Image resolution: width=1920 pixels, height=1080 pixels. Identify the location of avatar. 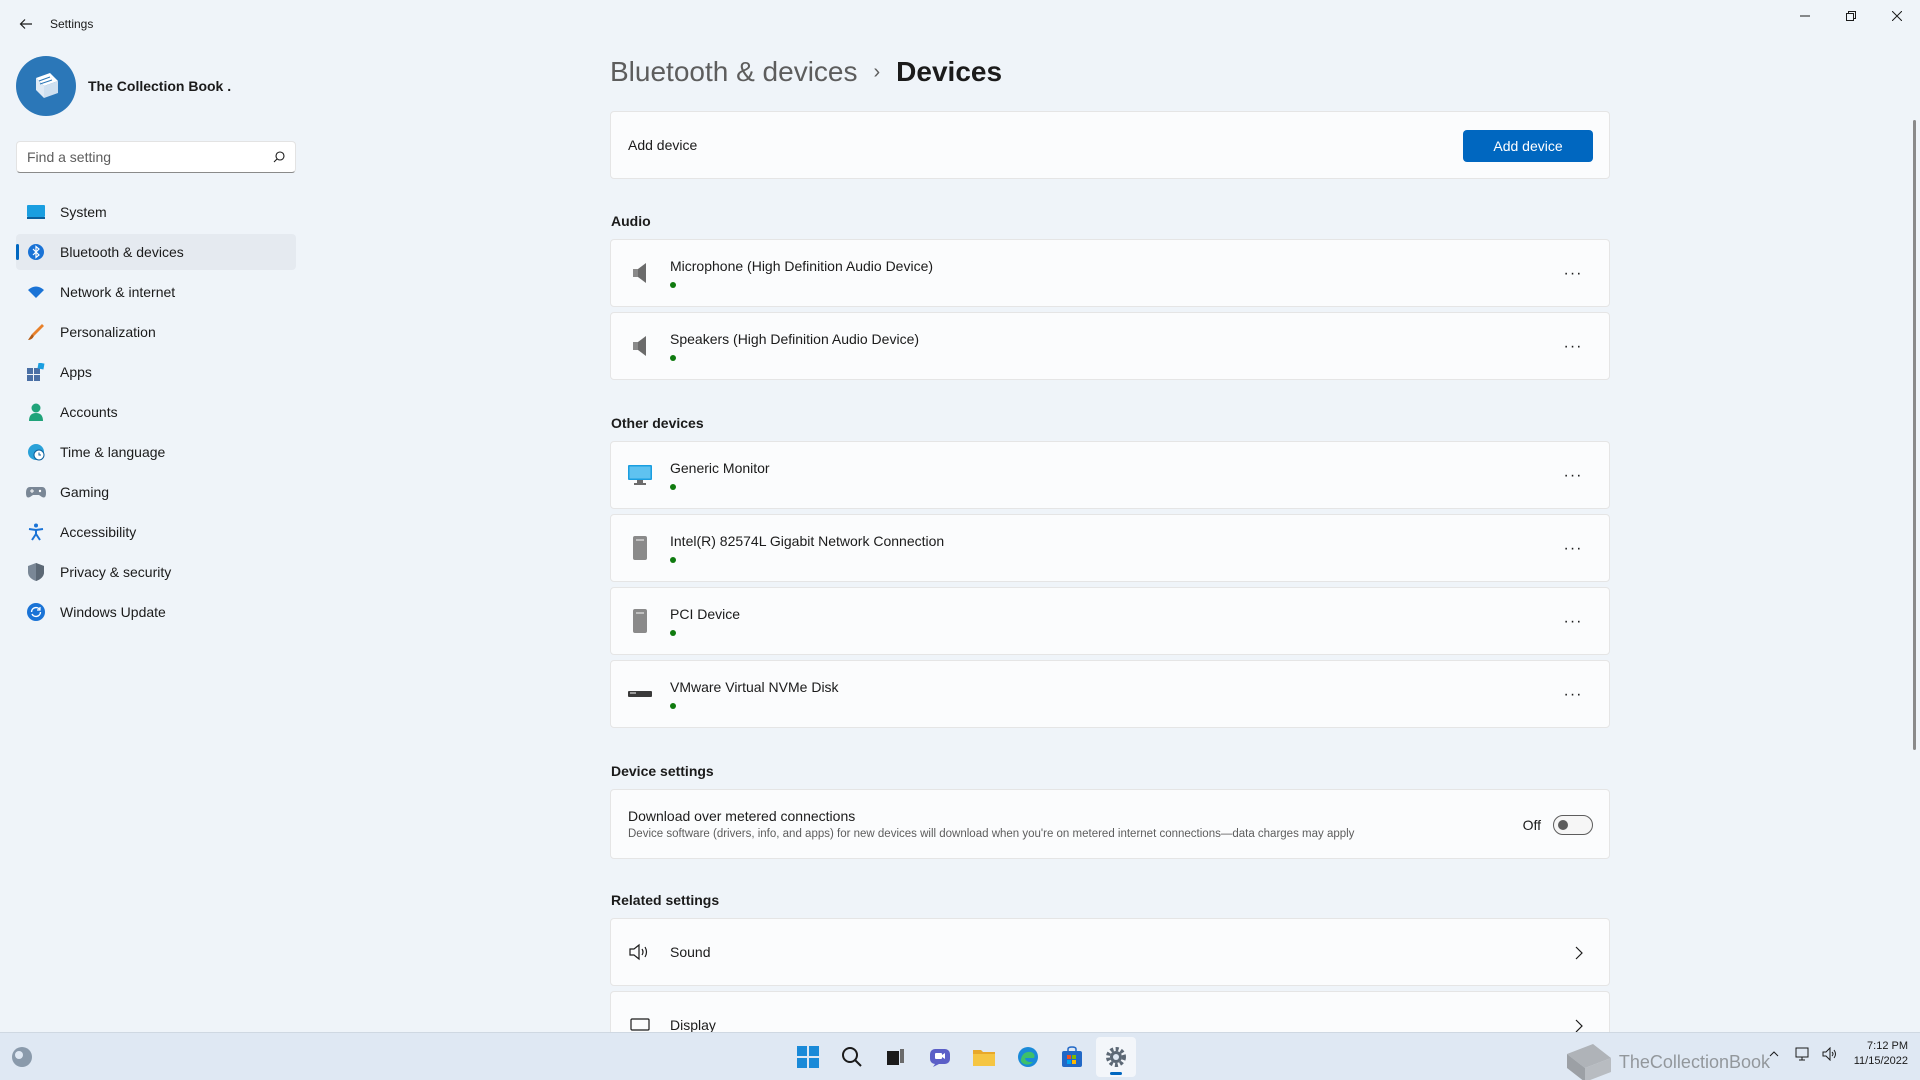
(46, 86).